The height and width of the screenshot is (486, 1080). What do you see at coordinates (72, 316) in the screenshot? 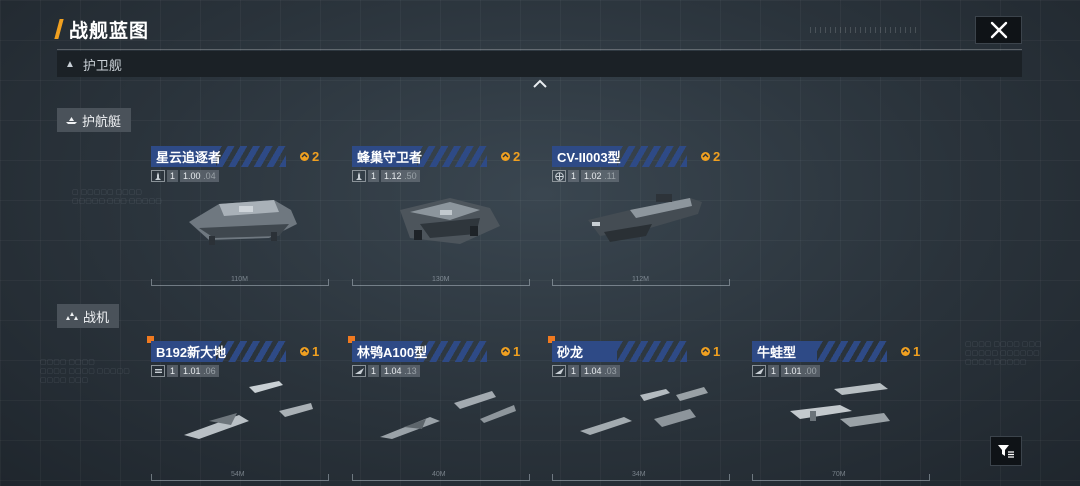
I see `fighter-squad-icon` at bounding box center [72, 316].